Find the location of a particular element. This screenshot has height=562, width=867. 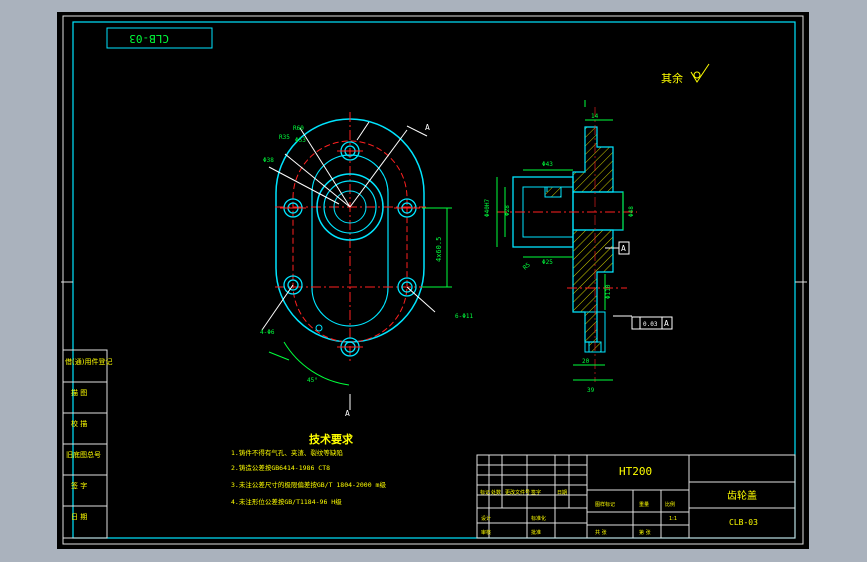

svg-text: 0.03 is located at coordinates (650, 324).